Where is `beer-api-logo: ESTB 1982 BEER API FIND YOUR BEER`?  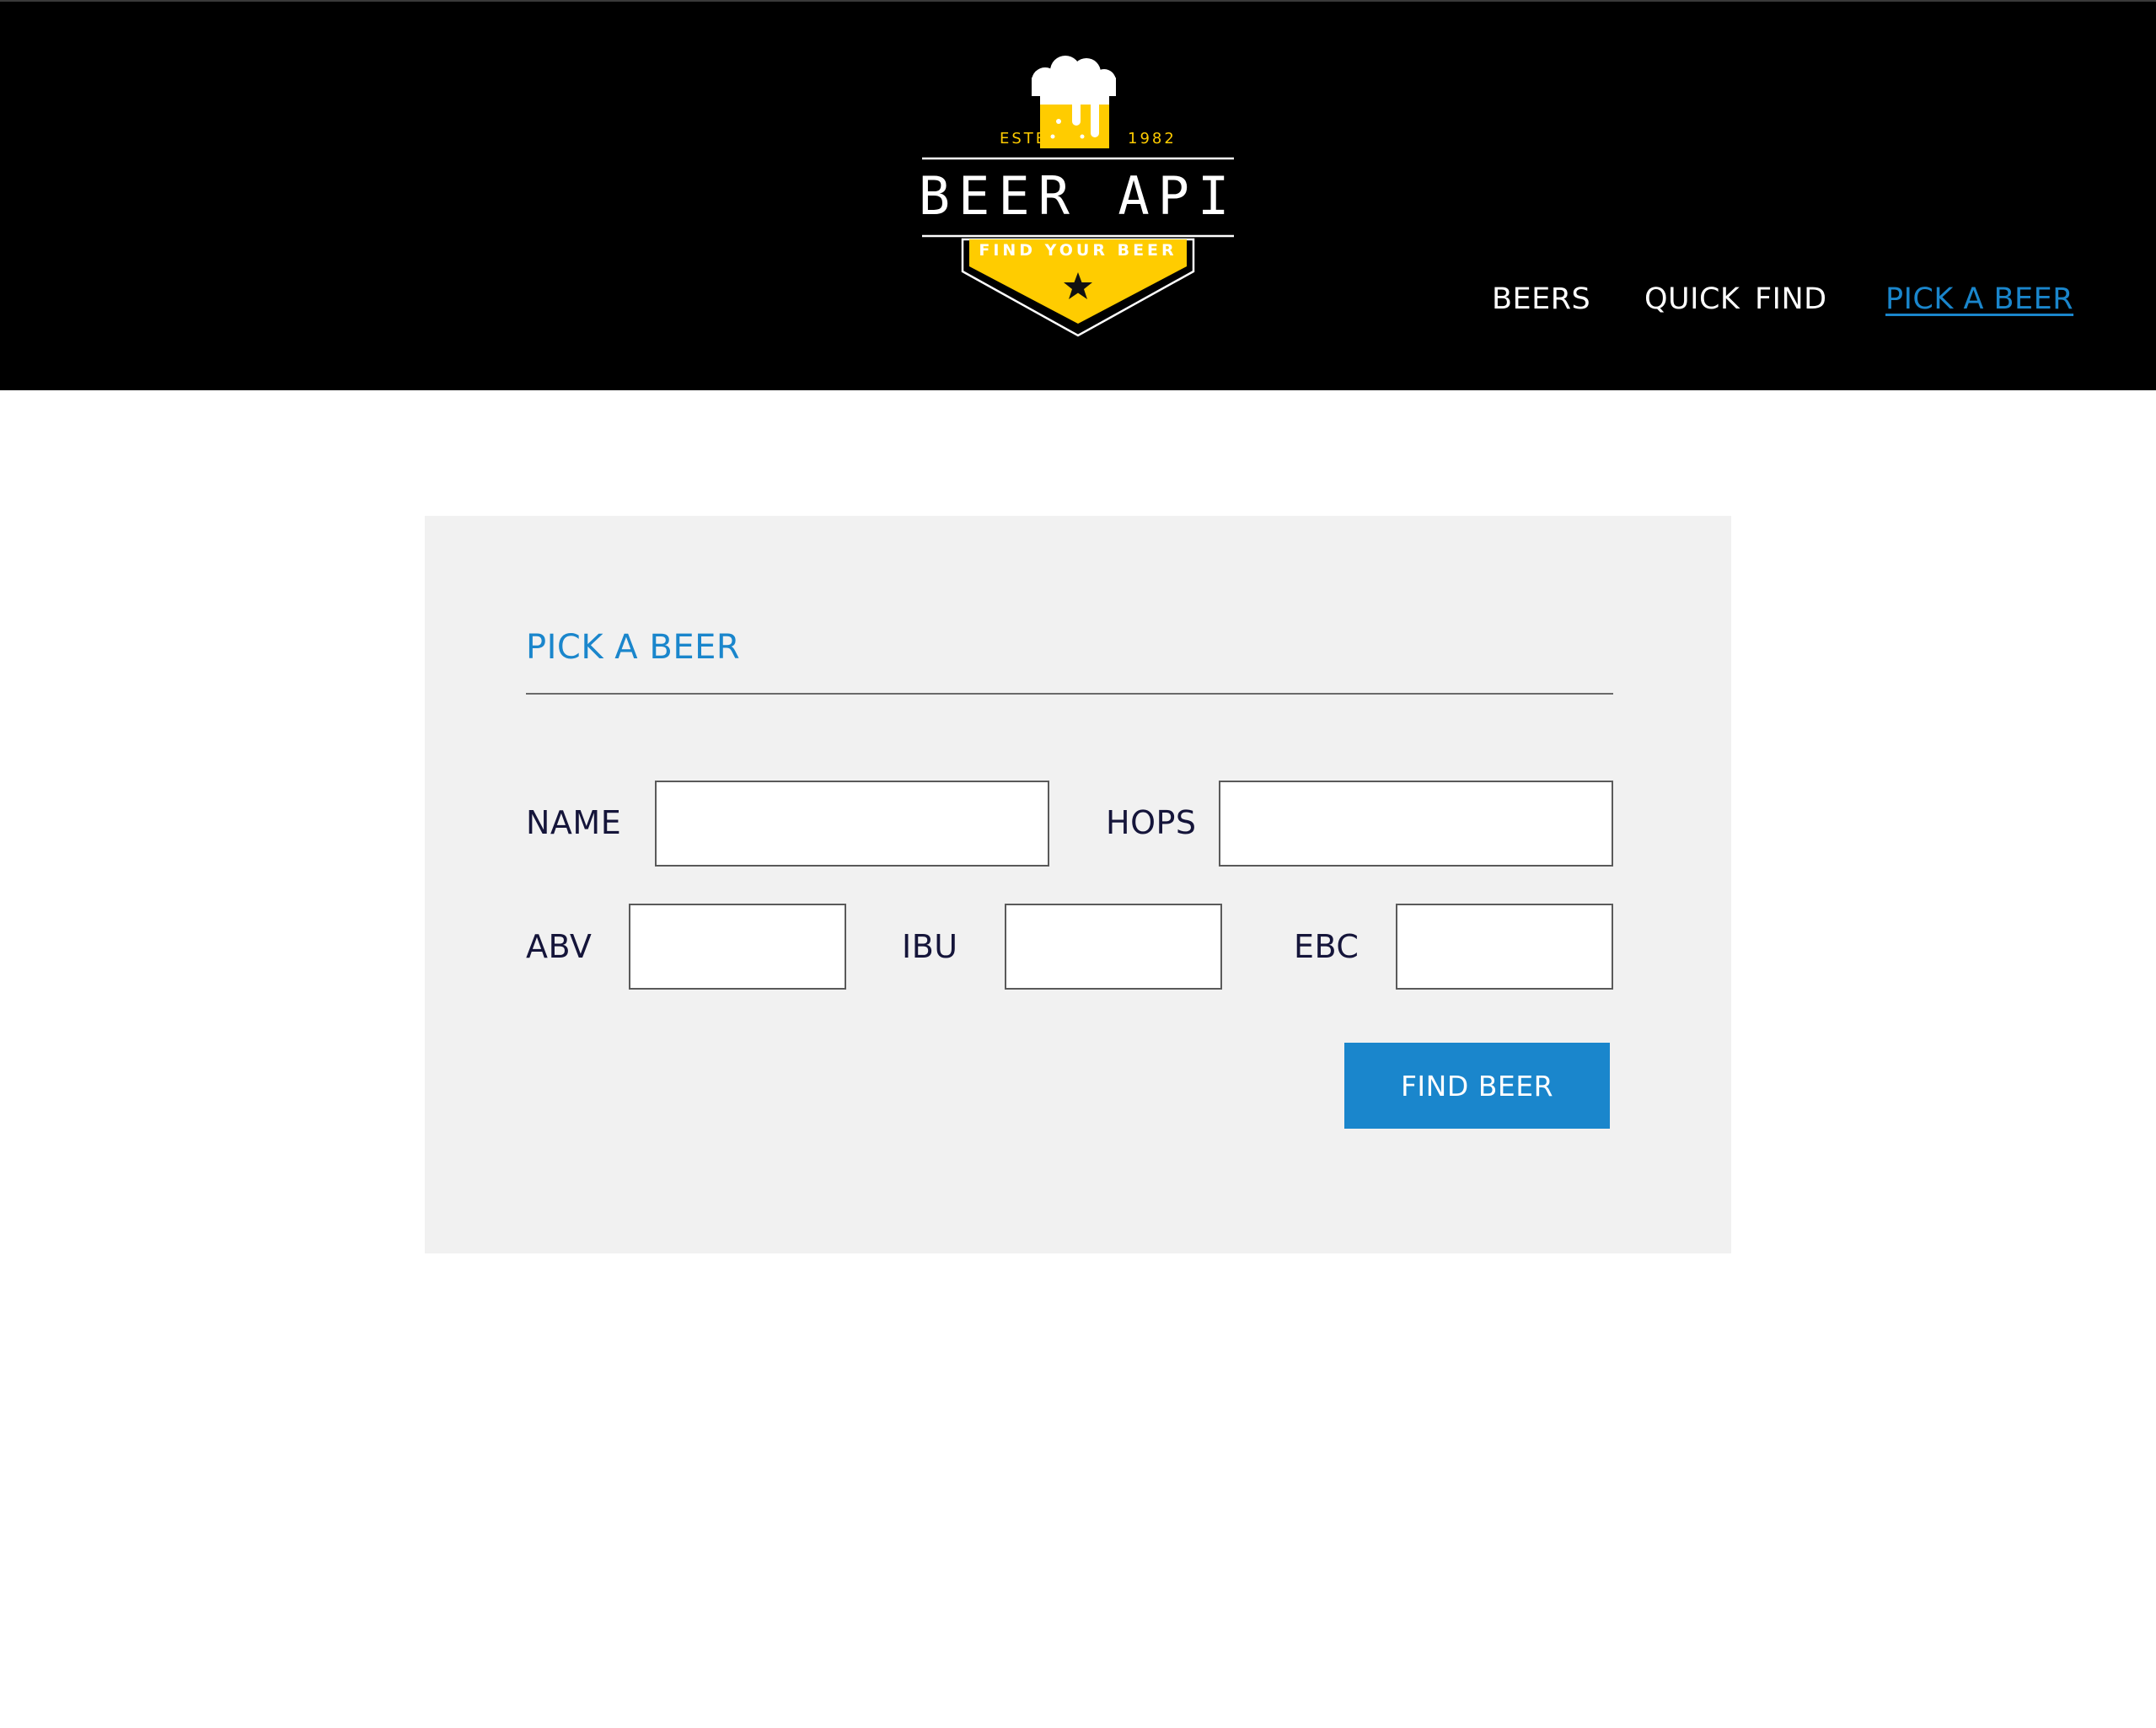 beer-api-logo: ESTB 1982 BEER API FIND YOUR BEER is located at coordinates (1078, 195).